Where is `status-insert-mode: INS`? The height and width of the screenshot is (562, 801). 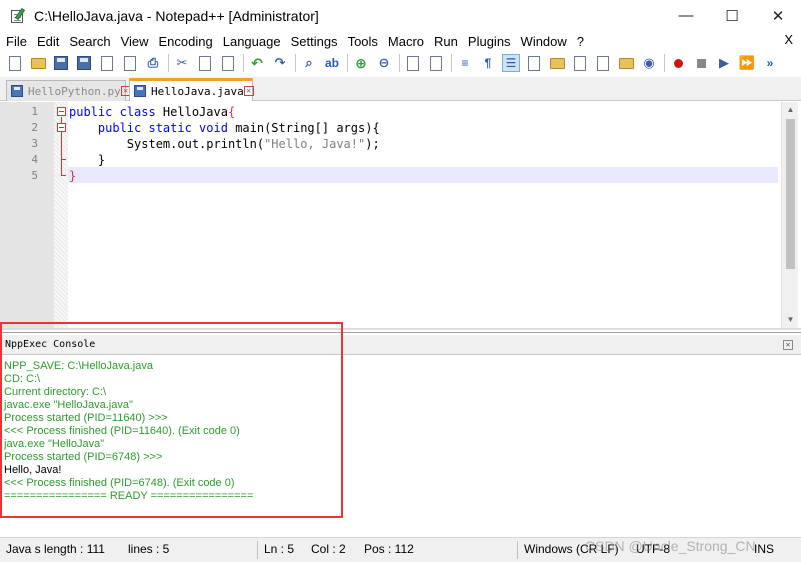 status-insert-mode: INS is located at coordinates (764, 549).